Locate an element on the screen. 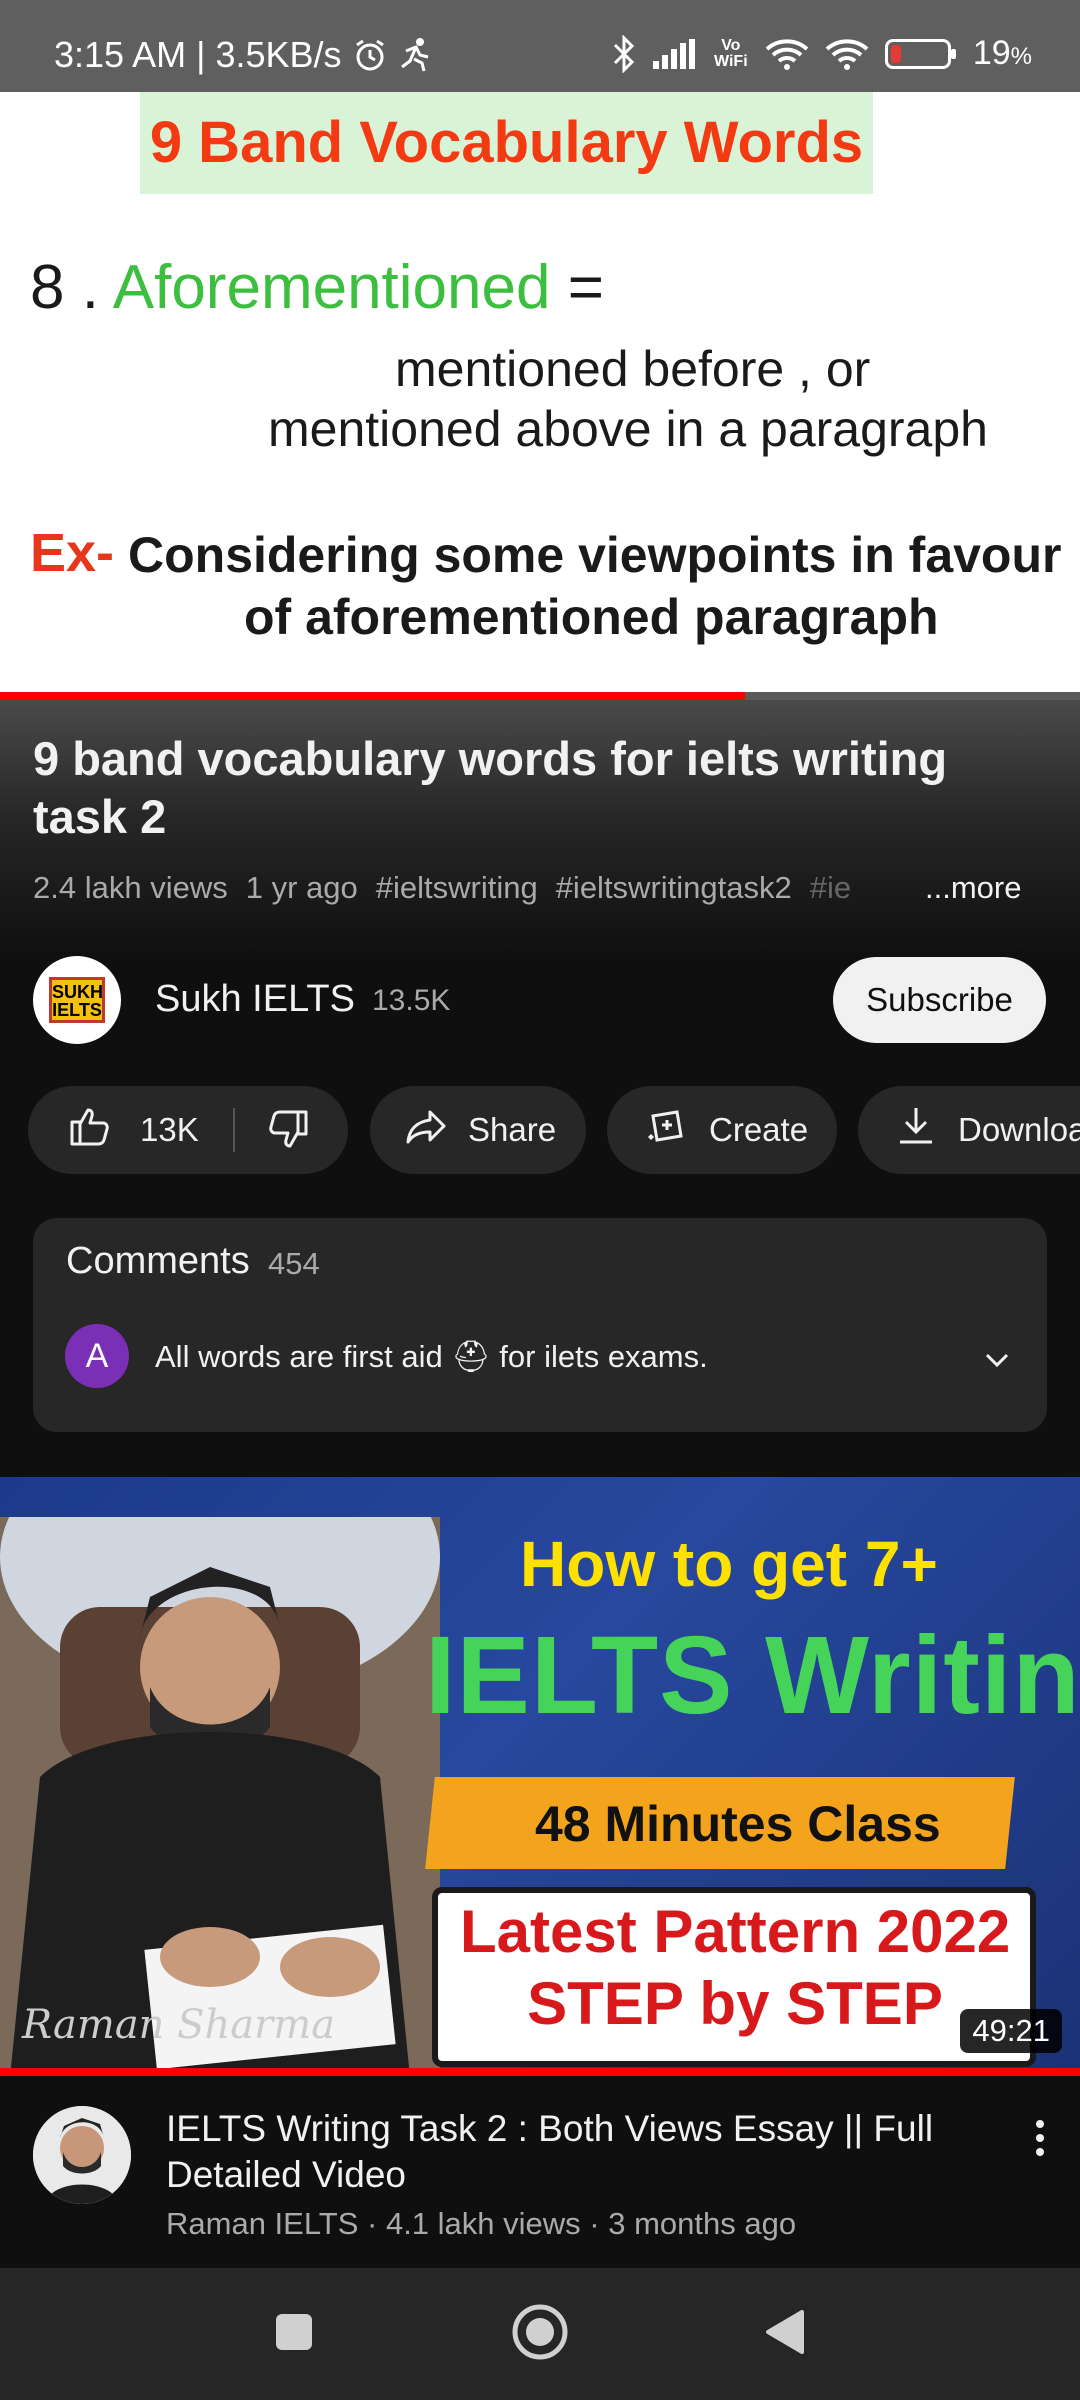 This screenshot has height=2400, width=1080. commenter-avatar: A is located at coordinates (97, 1356).